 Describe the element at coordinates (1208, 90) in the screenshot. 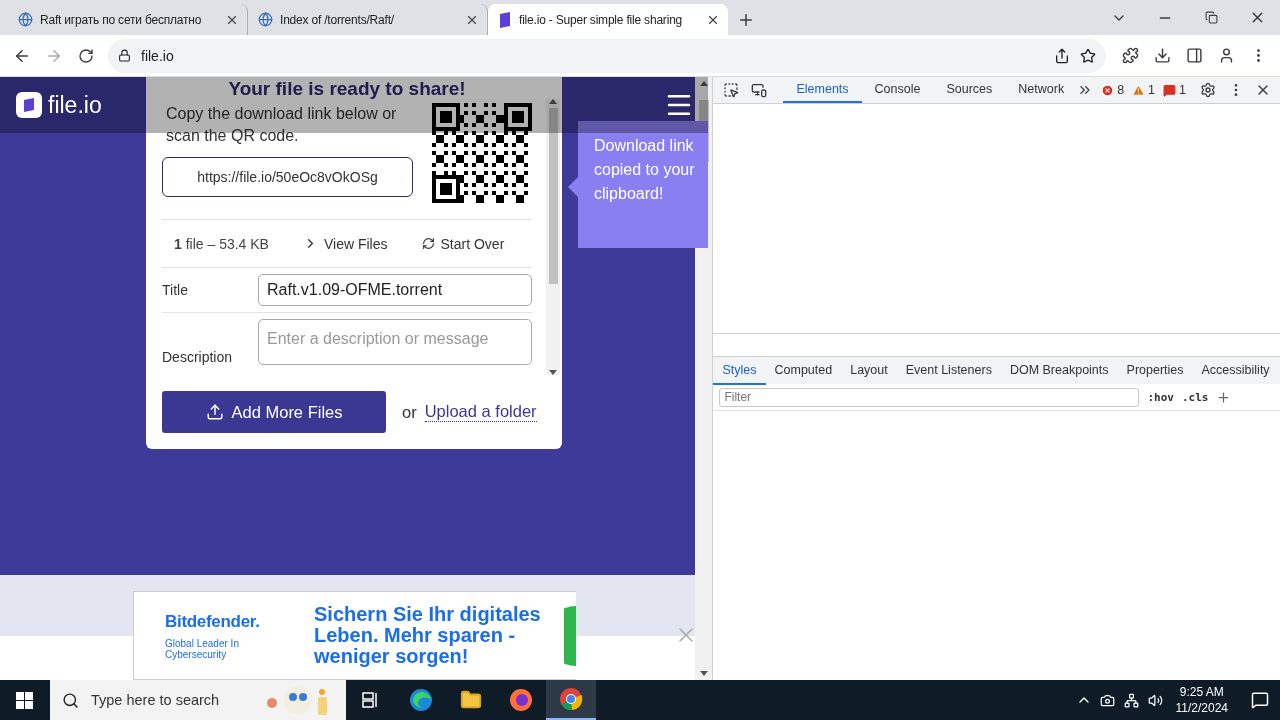

I see `settings-icon` at that location.